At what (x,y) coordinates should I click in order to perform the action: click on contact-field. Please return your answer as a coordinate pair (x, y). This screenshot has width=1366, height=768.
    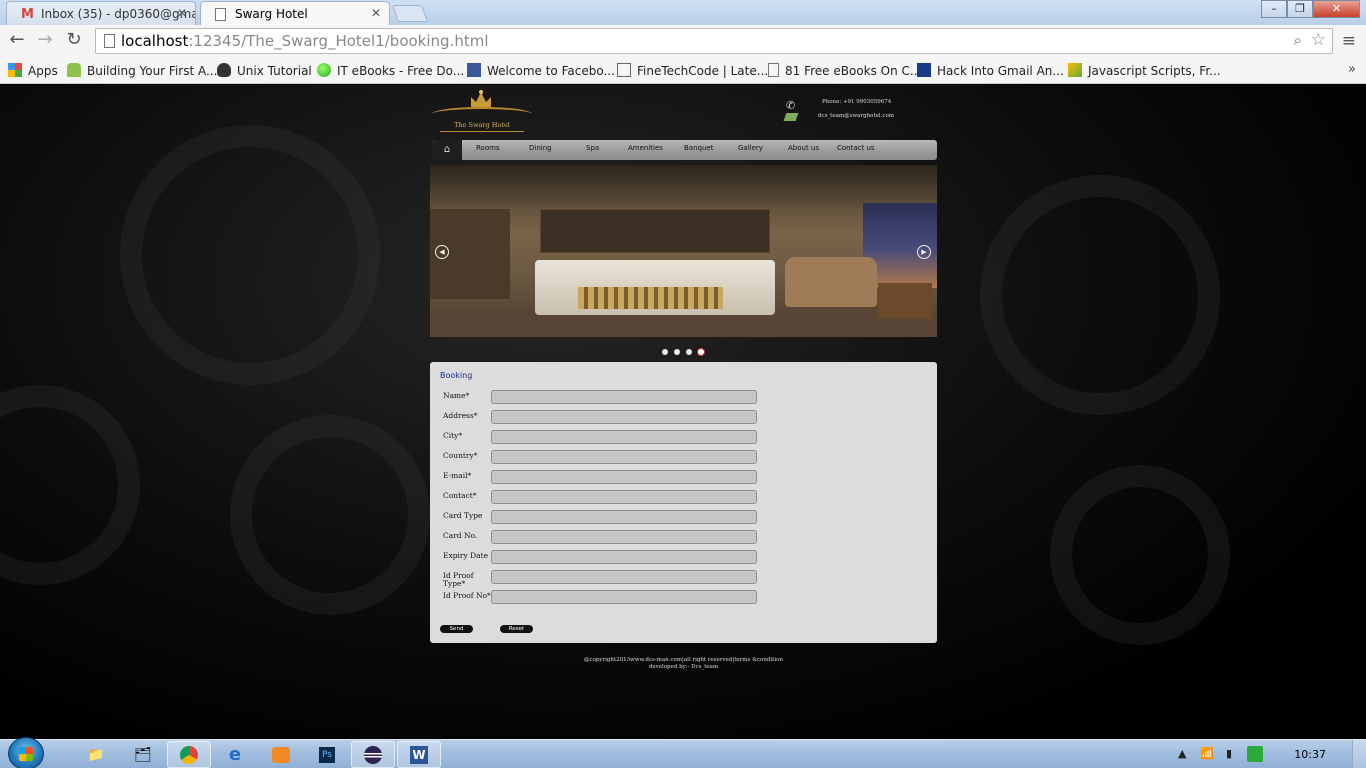
    Looking at the image, I should click on (624, 497).